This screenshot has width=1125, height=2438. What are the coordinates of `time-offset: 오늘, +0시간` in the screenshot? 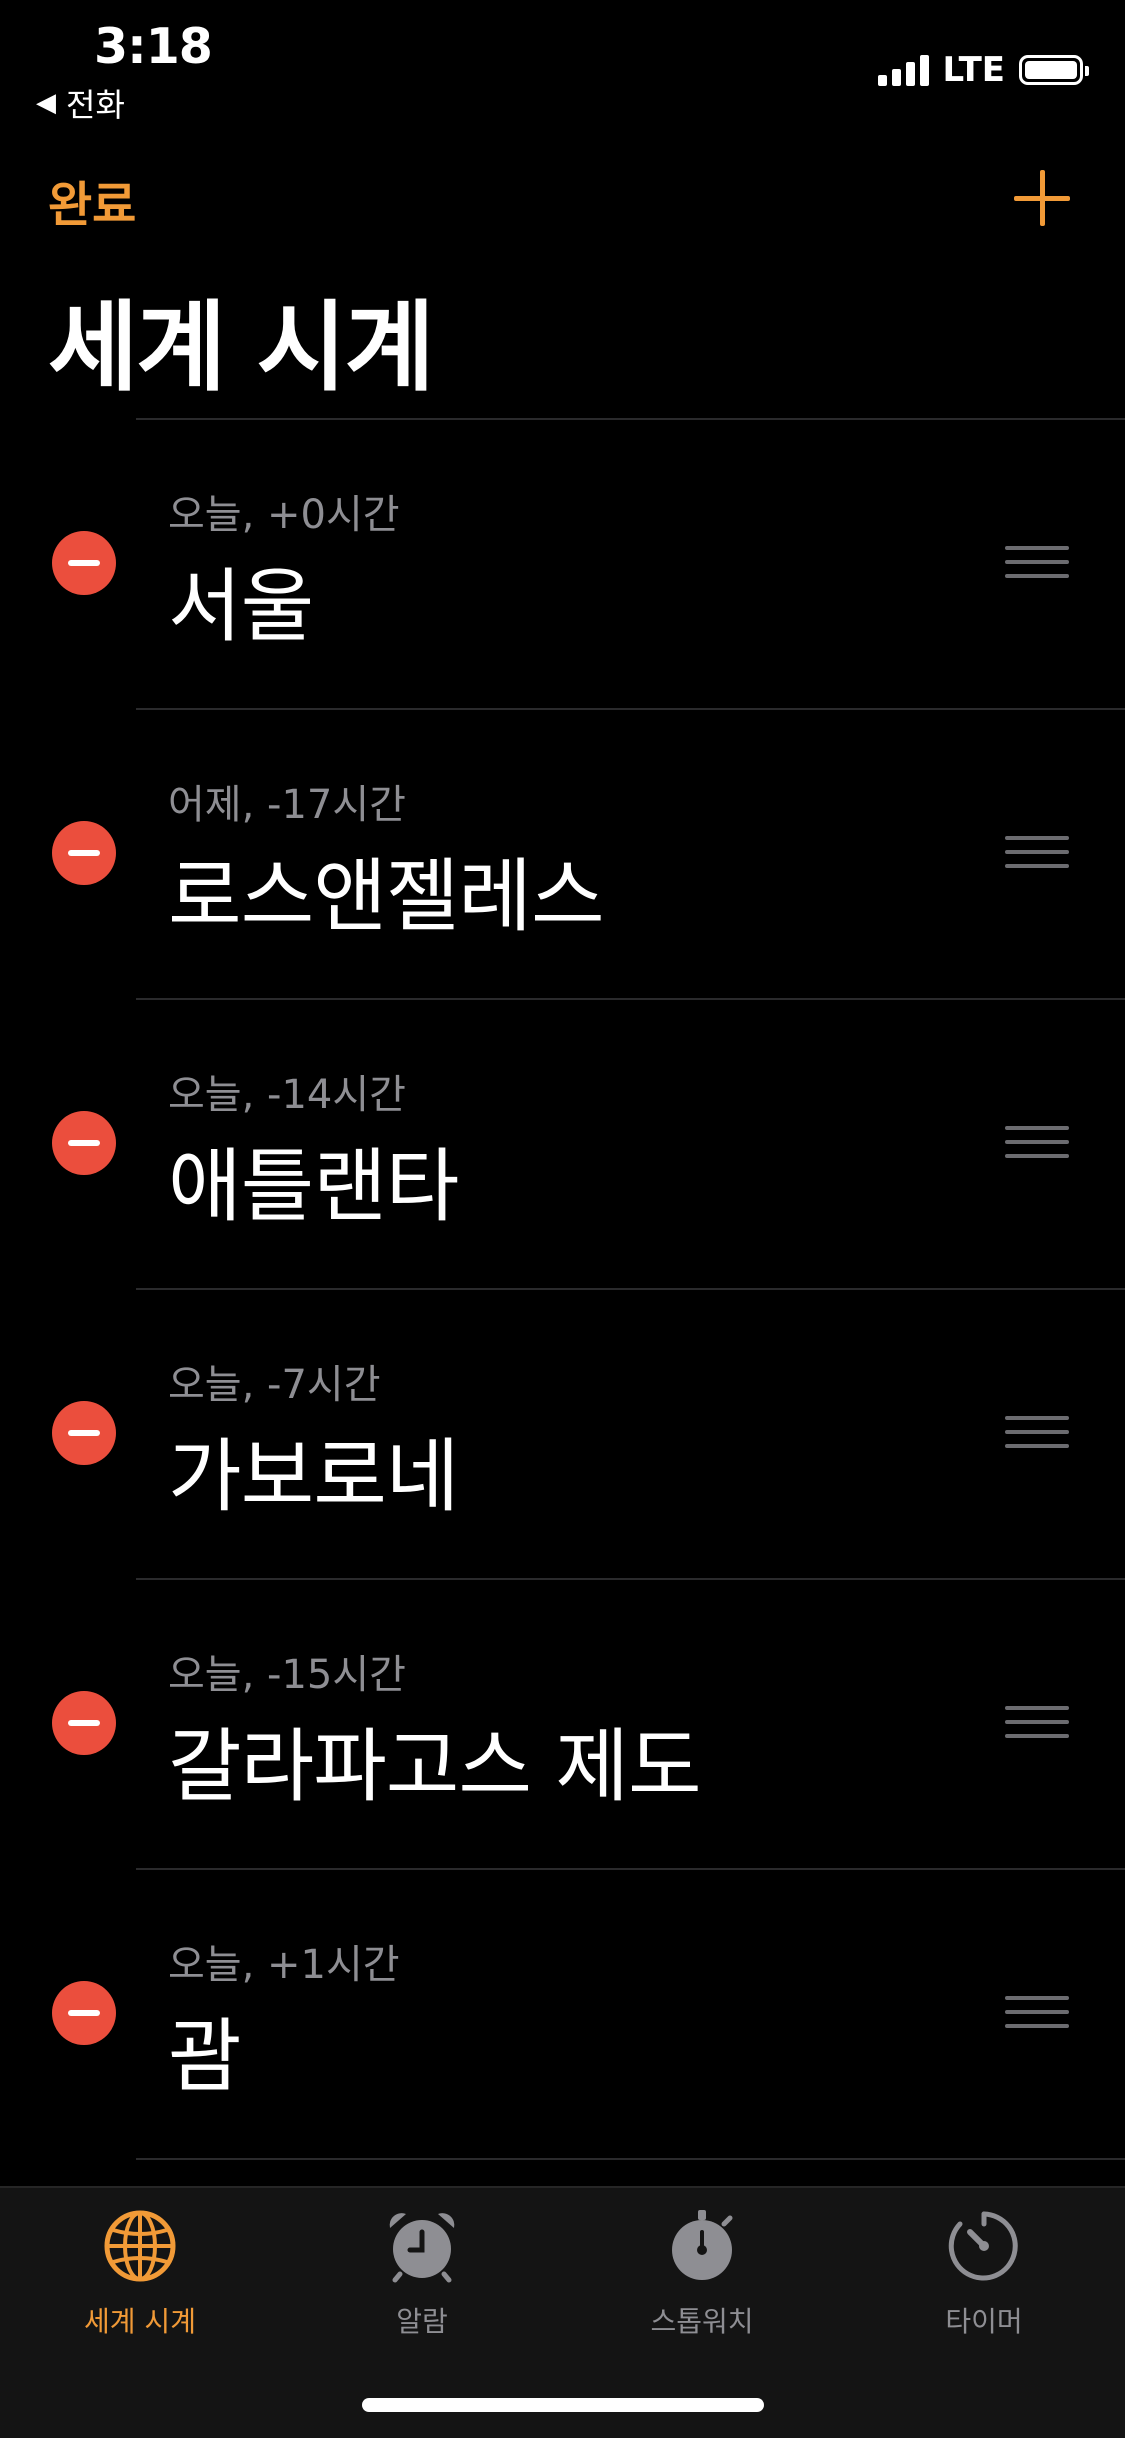 It's located at (284, 515).